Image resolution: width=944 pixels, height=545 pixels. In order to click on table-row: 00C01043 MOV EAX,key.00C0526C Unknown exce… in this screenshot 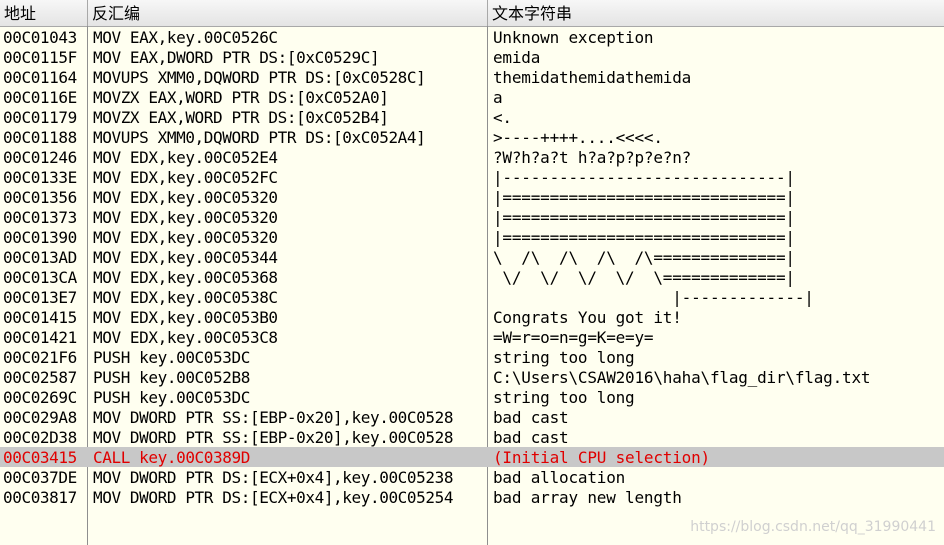, I will do `click(472, 37)`.